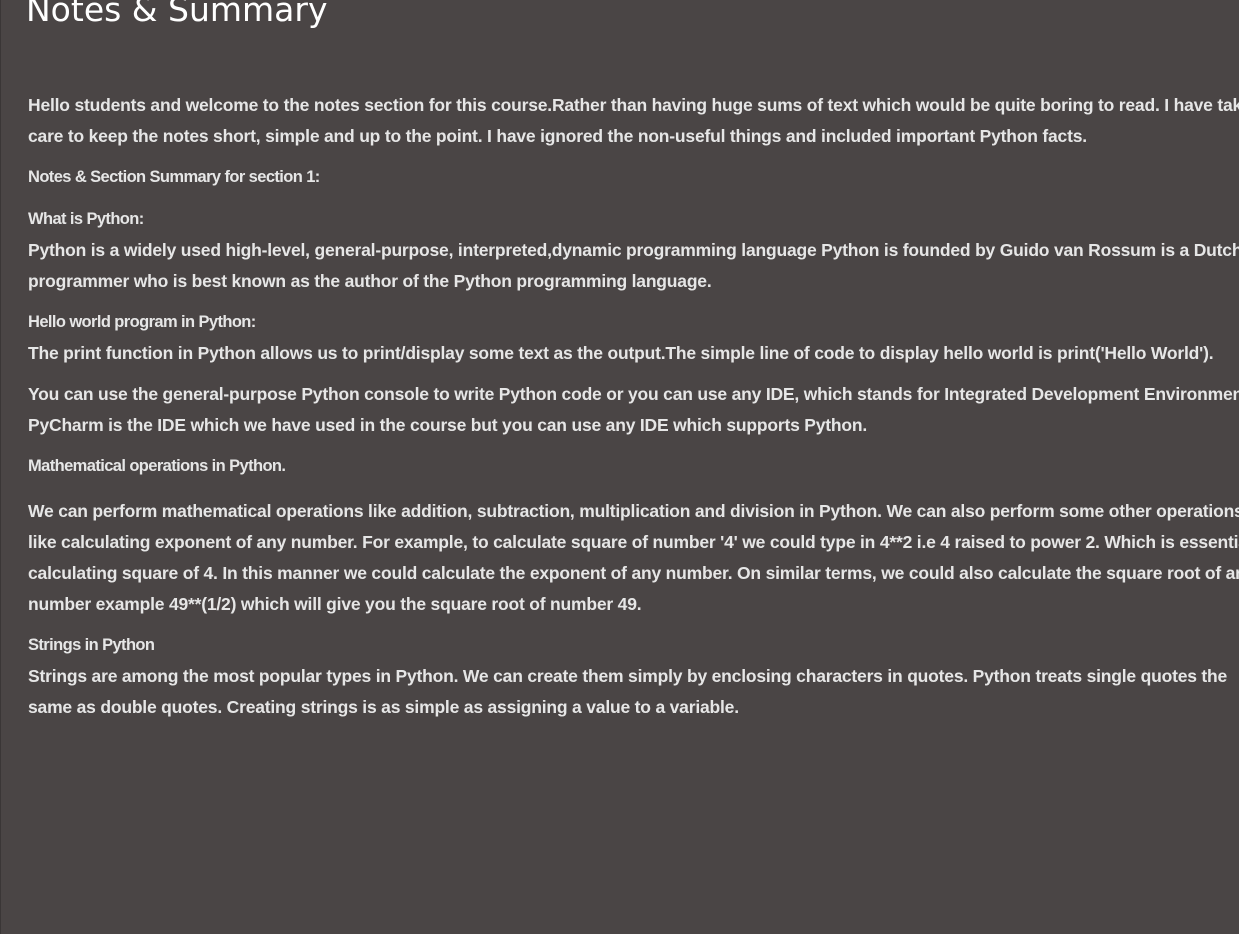 The image size is (1239, 934). Describe the element at coordinates (174, 177) in the screenshot. I see `section-heading: Notes & Section Summary for section 1:` at that location.